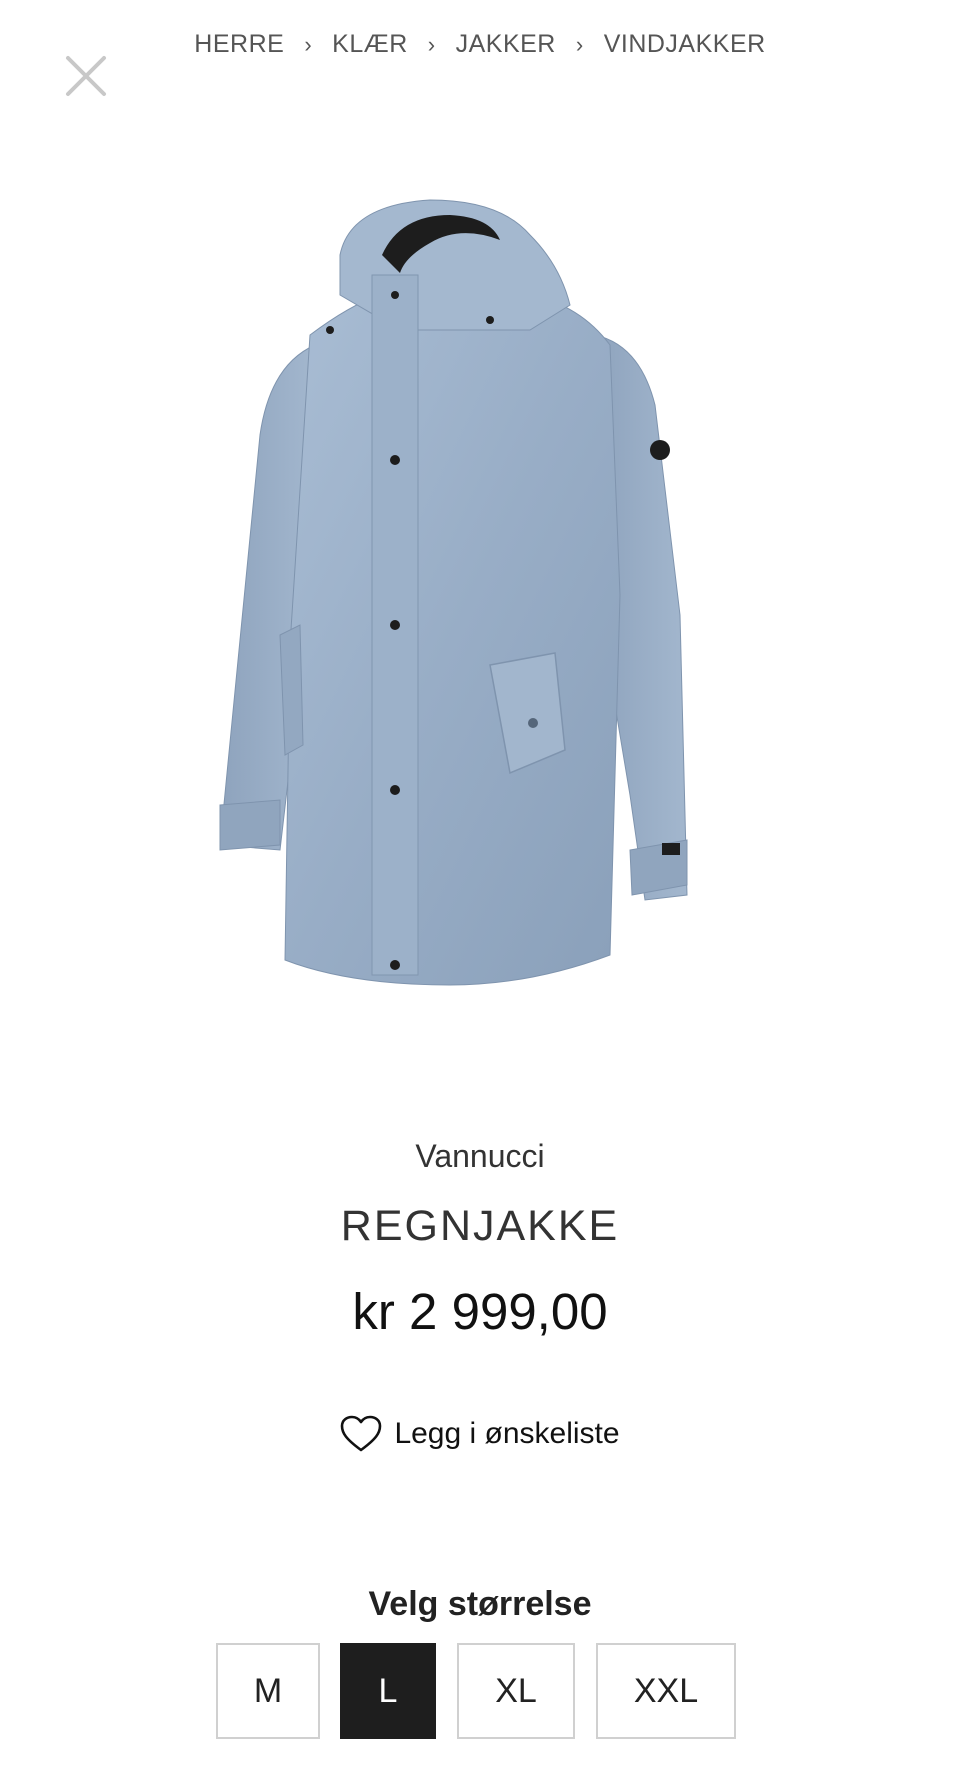 This screenshot has height=1775, width=960. What do you see at coordinates (480, 1604) in the screenshot?
I see `size-selector-heading: Velg størrelse` at bounding box center [480, 1604].